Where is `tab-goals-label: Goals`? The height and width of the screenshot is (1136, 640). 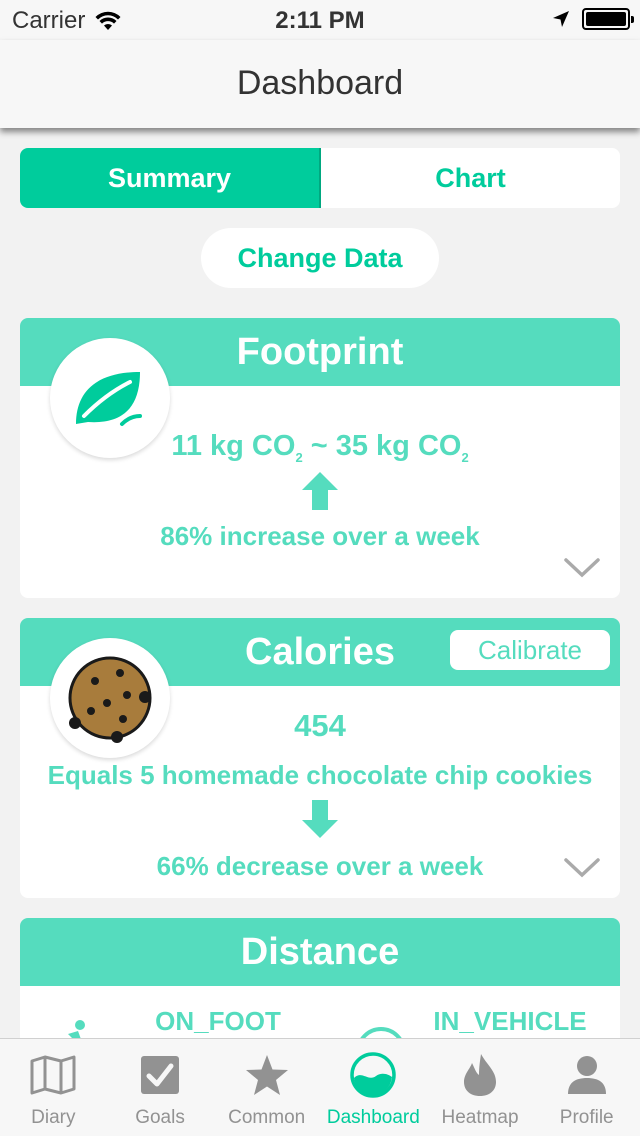 tab-goals-label: Goals is located at coordinates (160, 1117).